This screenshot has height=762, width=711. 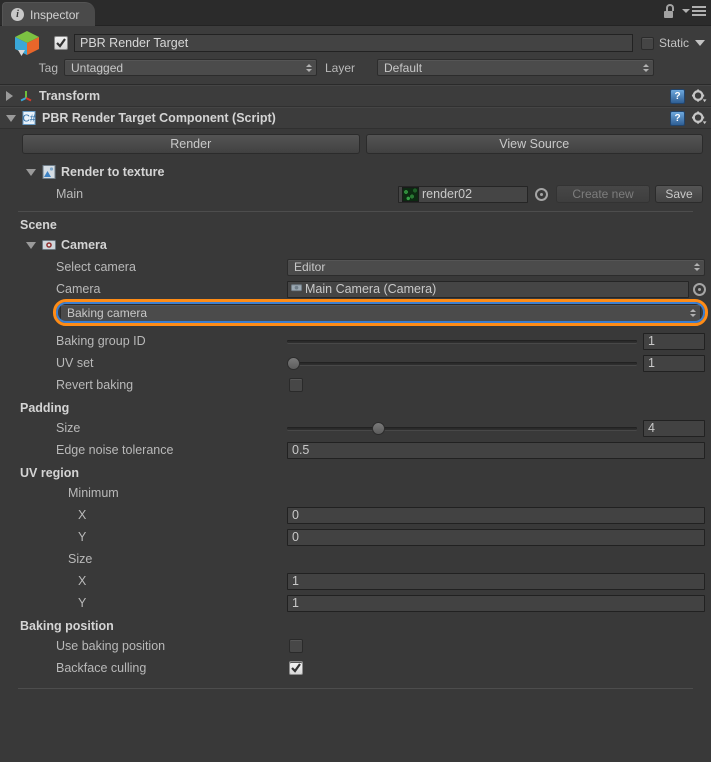 What do you see at coordinates (49, 172) in the screenshot?
I see `texture-icon` at bounding box center [49, 172].